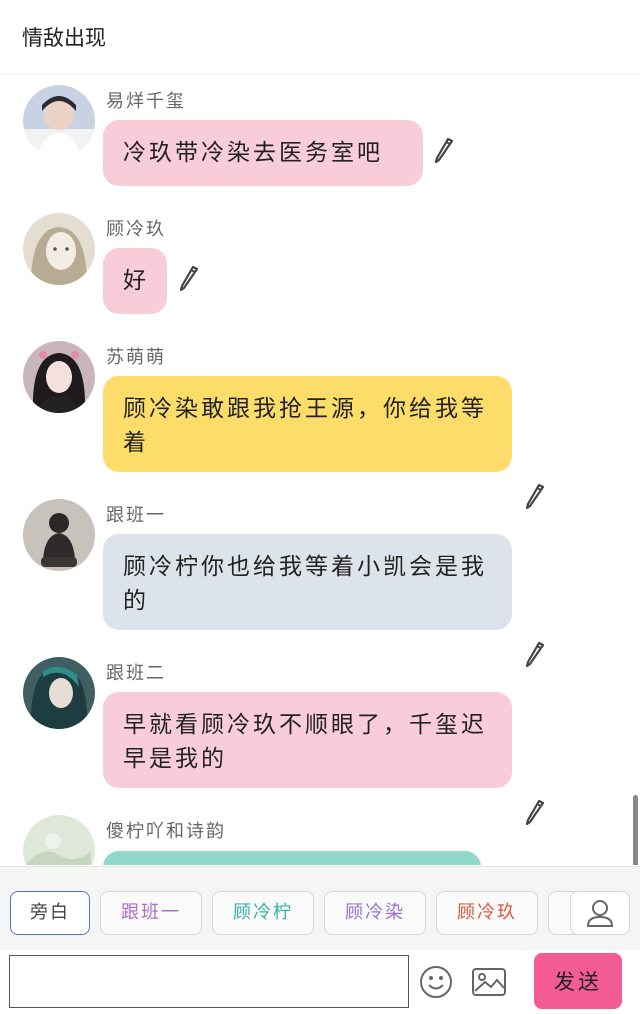 This screenshot has width=640, height=1014. Describe the element at coordinates (307, 740) in the screenshot. I see `message-bubble: 早就看顾冷玖不顺眼了，千玺迟早是我的` at that location.